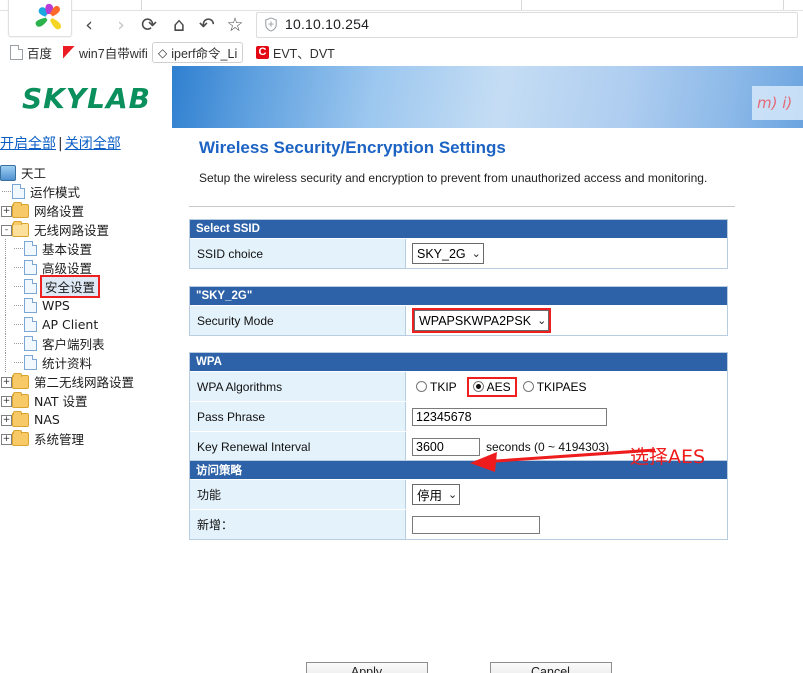  Describe the element at coordinates (295, 52) in the screenshot. I see `bookmark-evt-dvt: C EVT、DVT` at that location.